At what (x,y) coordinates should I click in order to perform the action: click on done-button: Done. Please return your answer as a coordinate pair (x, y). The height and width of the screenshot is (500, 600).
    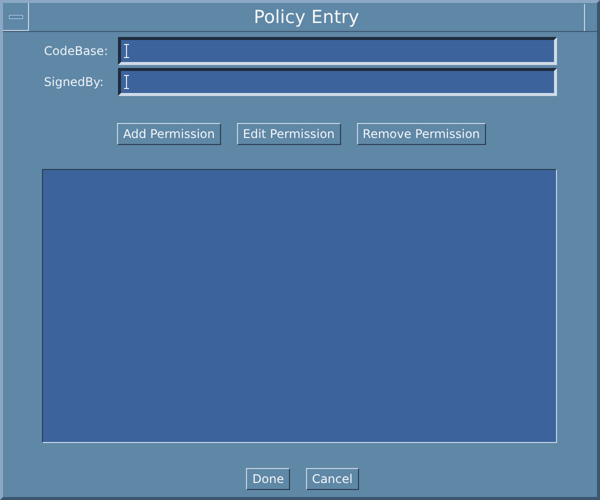
    Looking at the image, I should click on (268, 479).